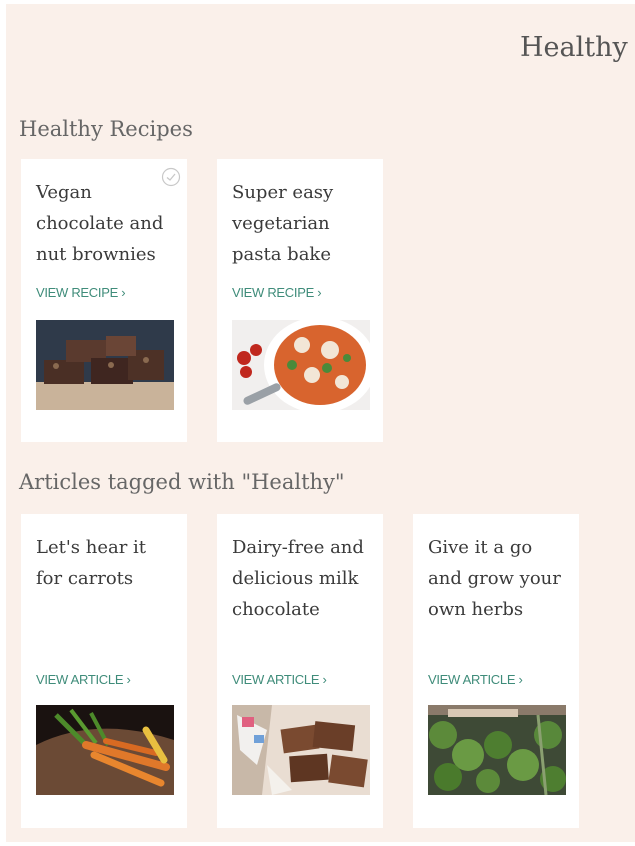 This screenshot has width=635, height=846. What do you see at coordinates (302, 223) in the screenshot?
I see `recipe-title: Super easy vegetarian pasta bake` at bounding box center [302, 223].